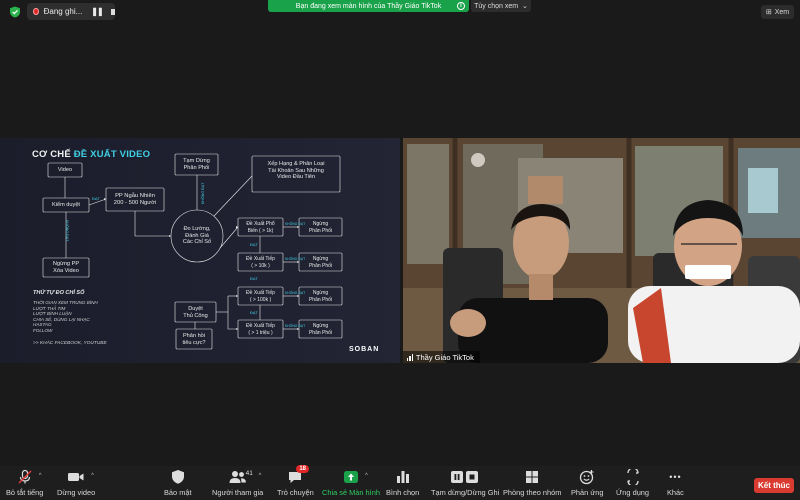  What do you see at coordinates (112, 11) in the screenshot?
I see `stop-recording-icon` at bounding box center [112, 11].